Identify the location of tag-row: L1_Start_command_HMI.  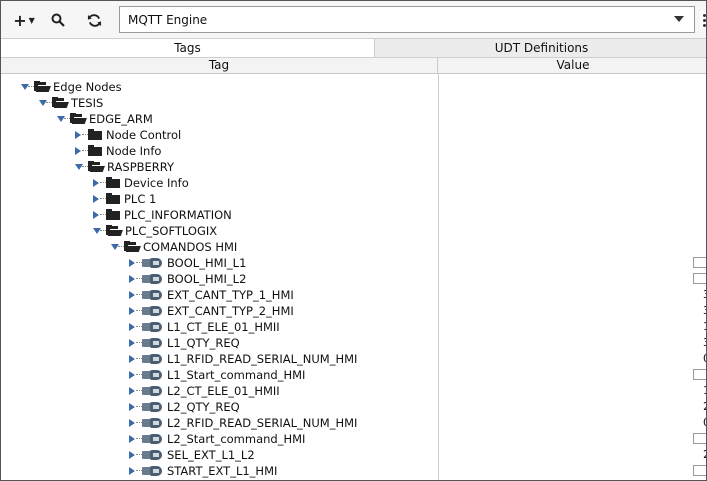
(353, 375).